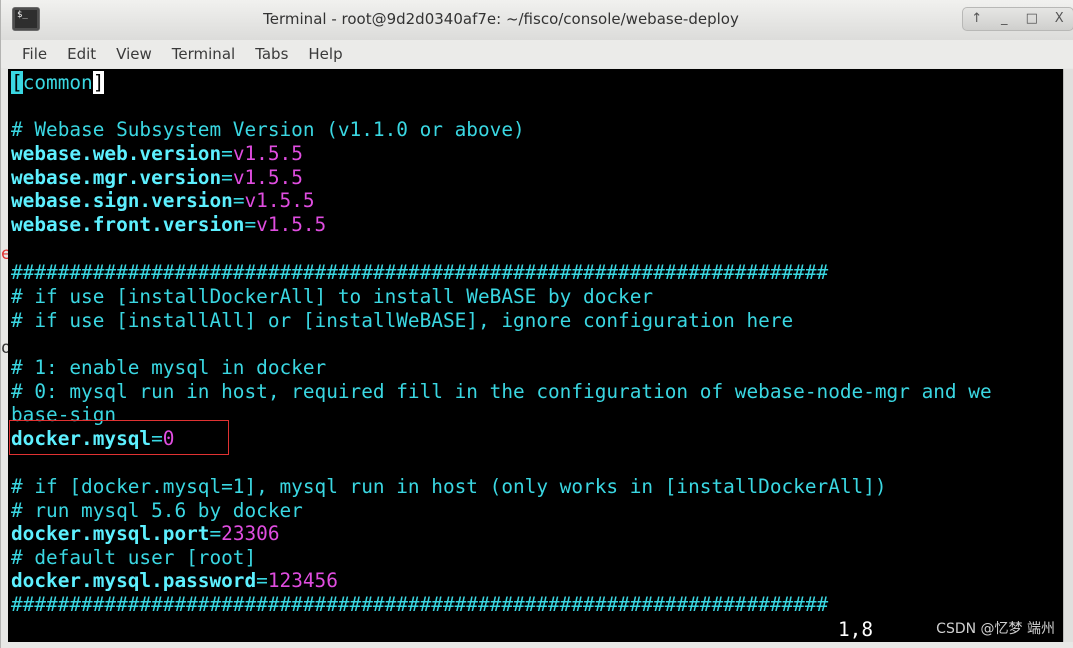  What do you see at coordinates (4, 348) in the screenshot?
I see `background-artifact: o` at bounding box center [4, 348].